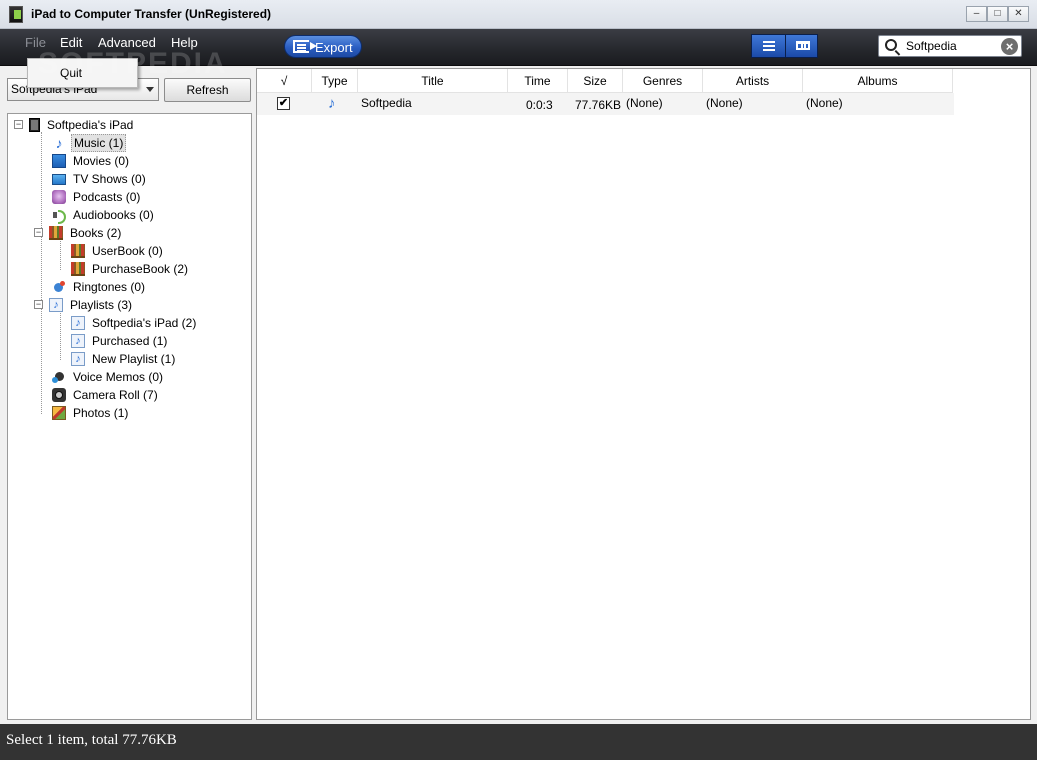 Image resolution: width=1037 pixels, height=760 pixels. What do you see at coordinates (207, 90) in the screenshot?
I see `refresh-button: Refresh` at bounding box center [207, 90].